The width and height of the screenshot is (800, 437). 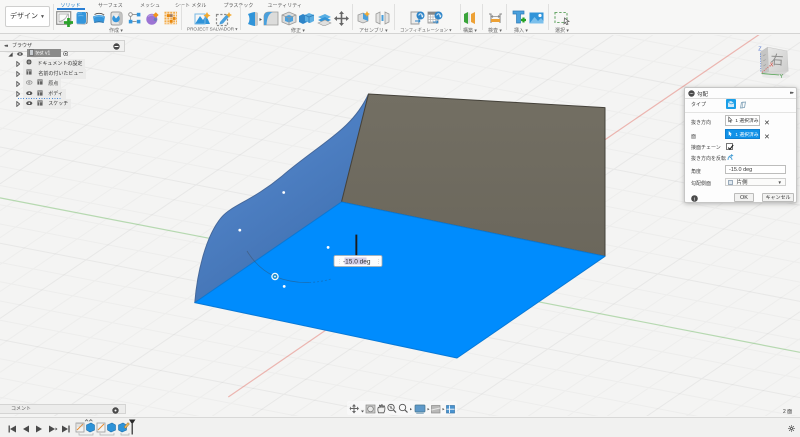 I want to click on svg-text: X, so click(x=772, y=66).